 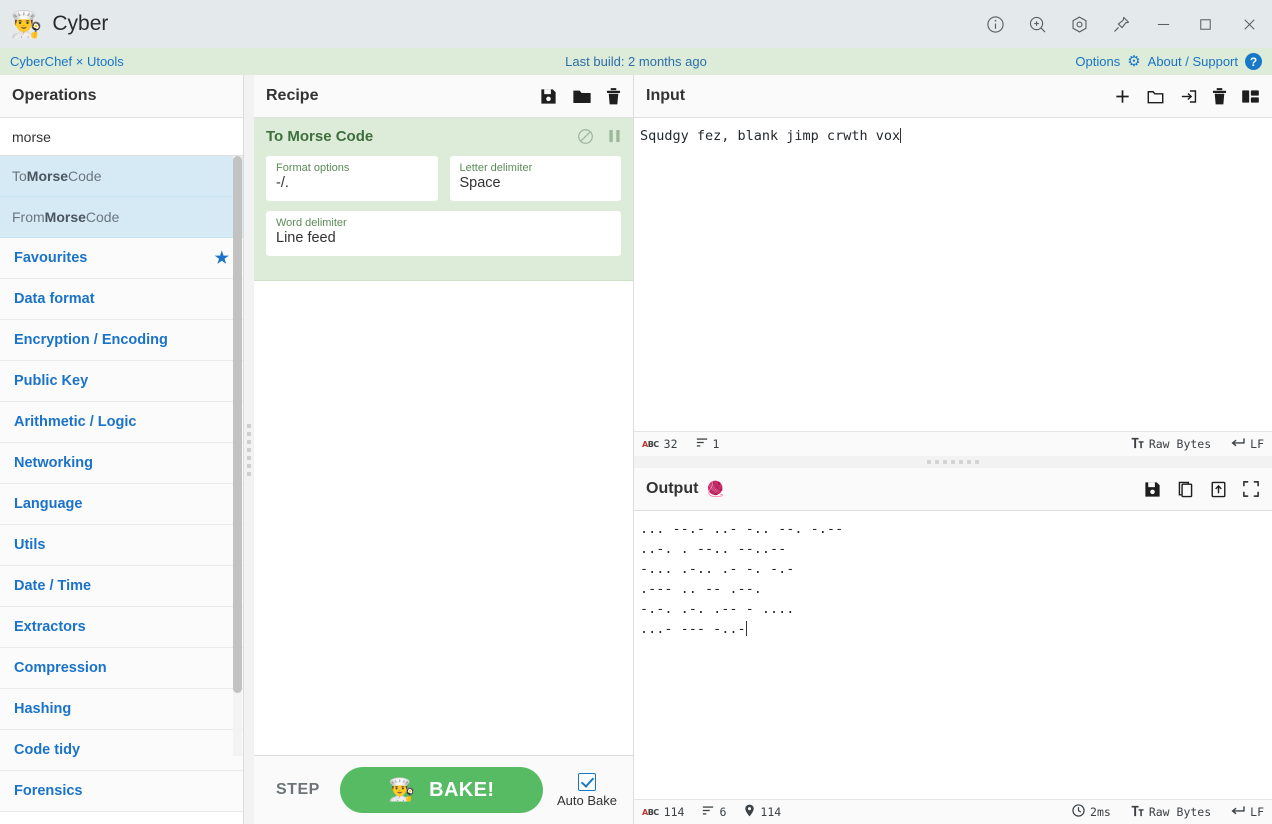 What do you see at coordinates (1218, 489) in the screenshot?
I see `replace-input-icon` at bounding box center [1218, 489].